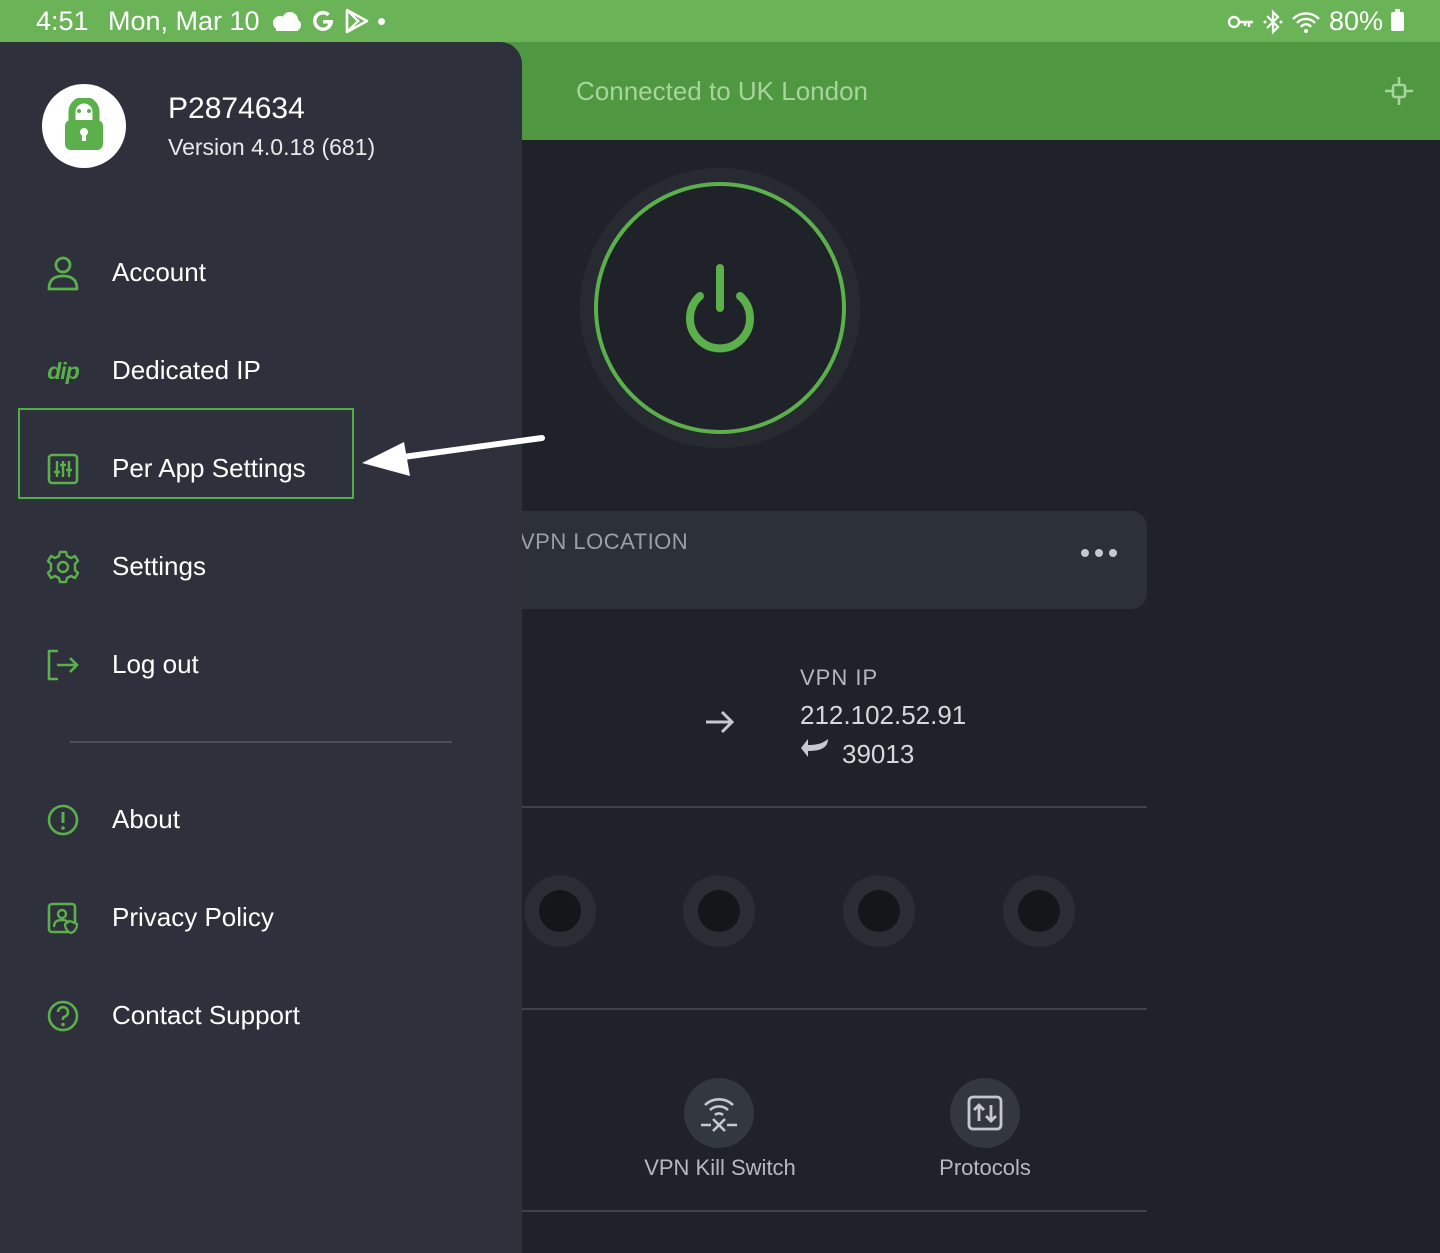 The width and height of the screenshot is (1440, 1253). I want to click on wifi-icon, so click(1306, 22).